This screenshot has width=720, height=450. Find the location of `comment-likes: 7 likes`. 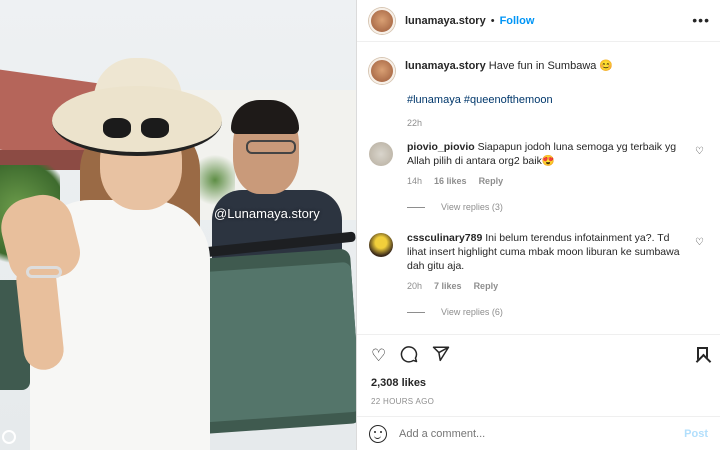

comment-likes: 7 likes is located at coordinates (448, 286).